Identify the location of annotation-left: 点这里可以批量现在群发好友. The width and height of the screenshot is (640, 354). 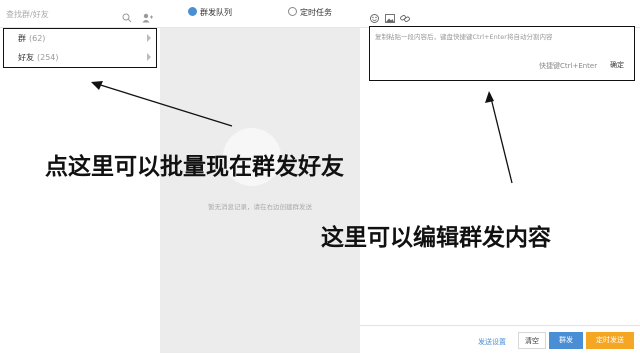
(194, 166).